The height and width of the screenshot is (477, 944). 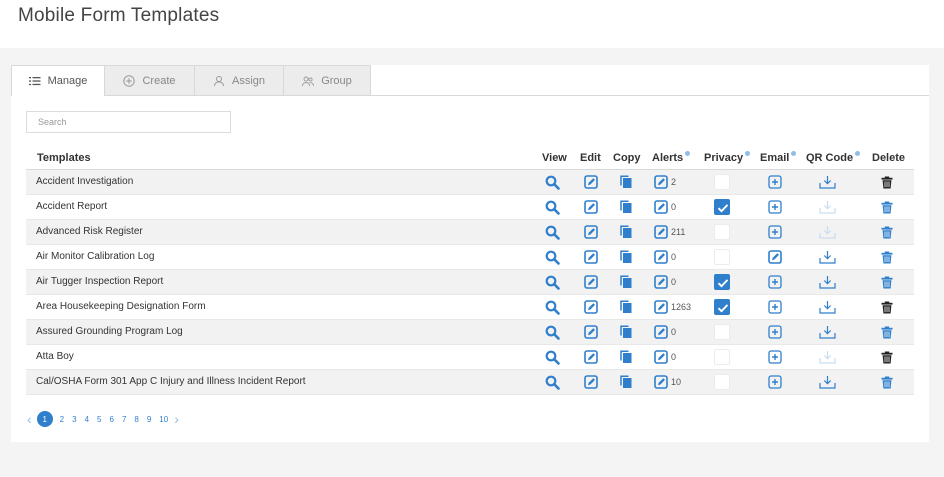 I want to click on alerts-edit-icon: 2, so click(x=665, y=182).